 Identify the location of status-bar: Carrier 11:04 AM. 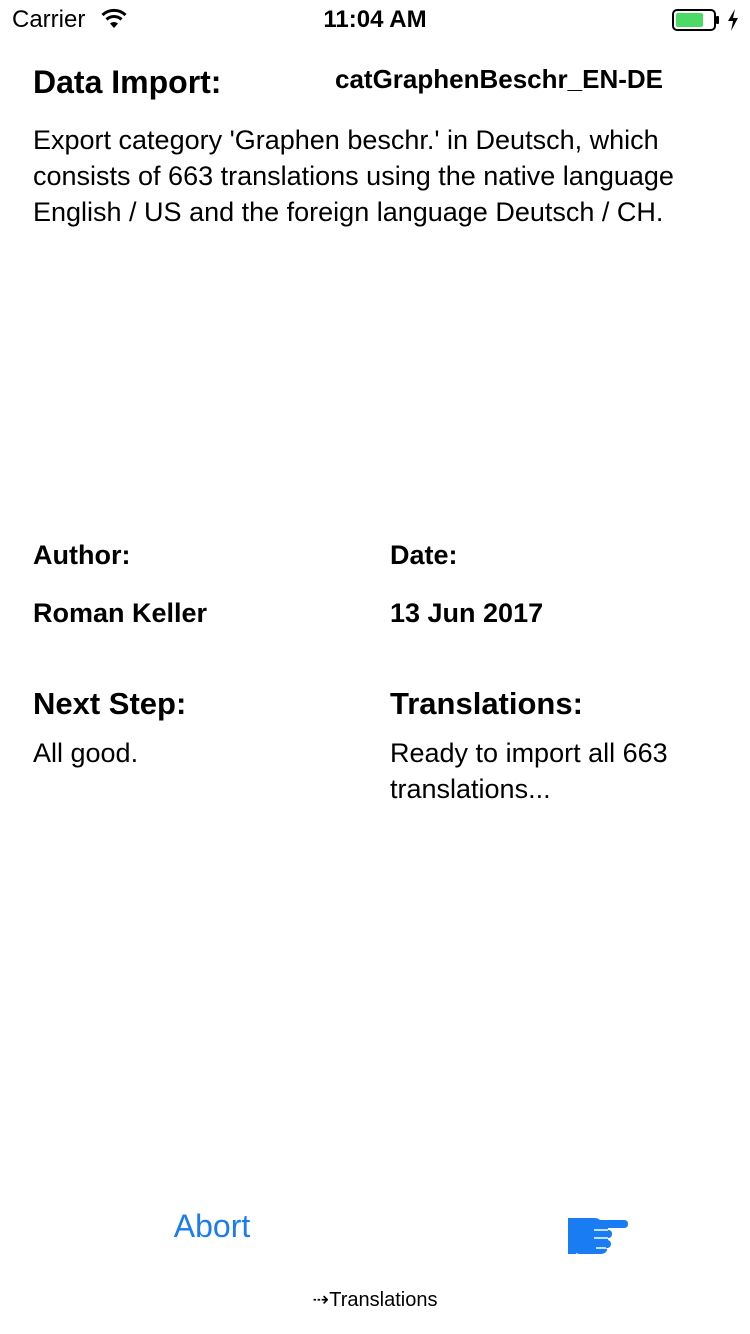
(375, 20).